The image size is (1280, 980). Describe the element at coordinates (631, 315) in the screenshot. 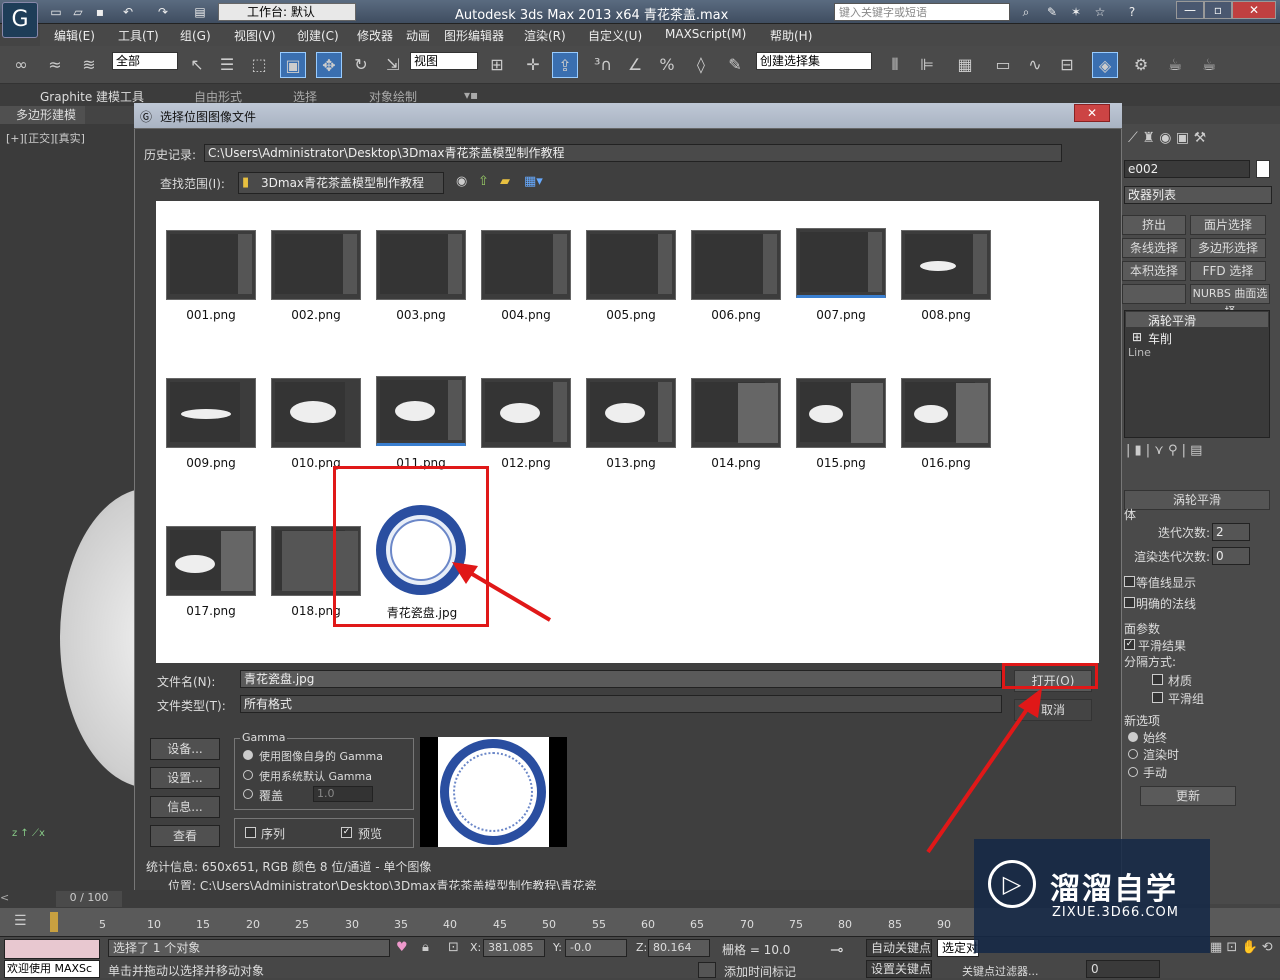

I see `file-name: 005.png` at that location.